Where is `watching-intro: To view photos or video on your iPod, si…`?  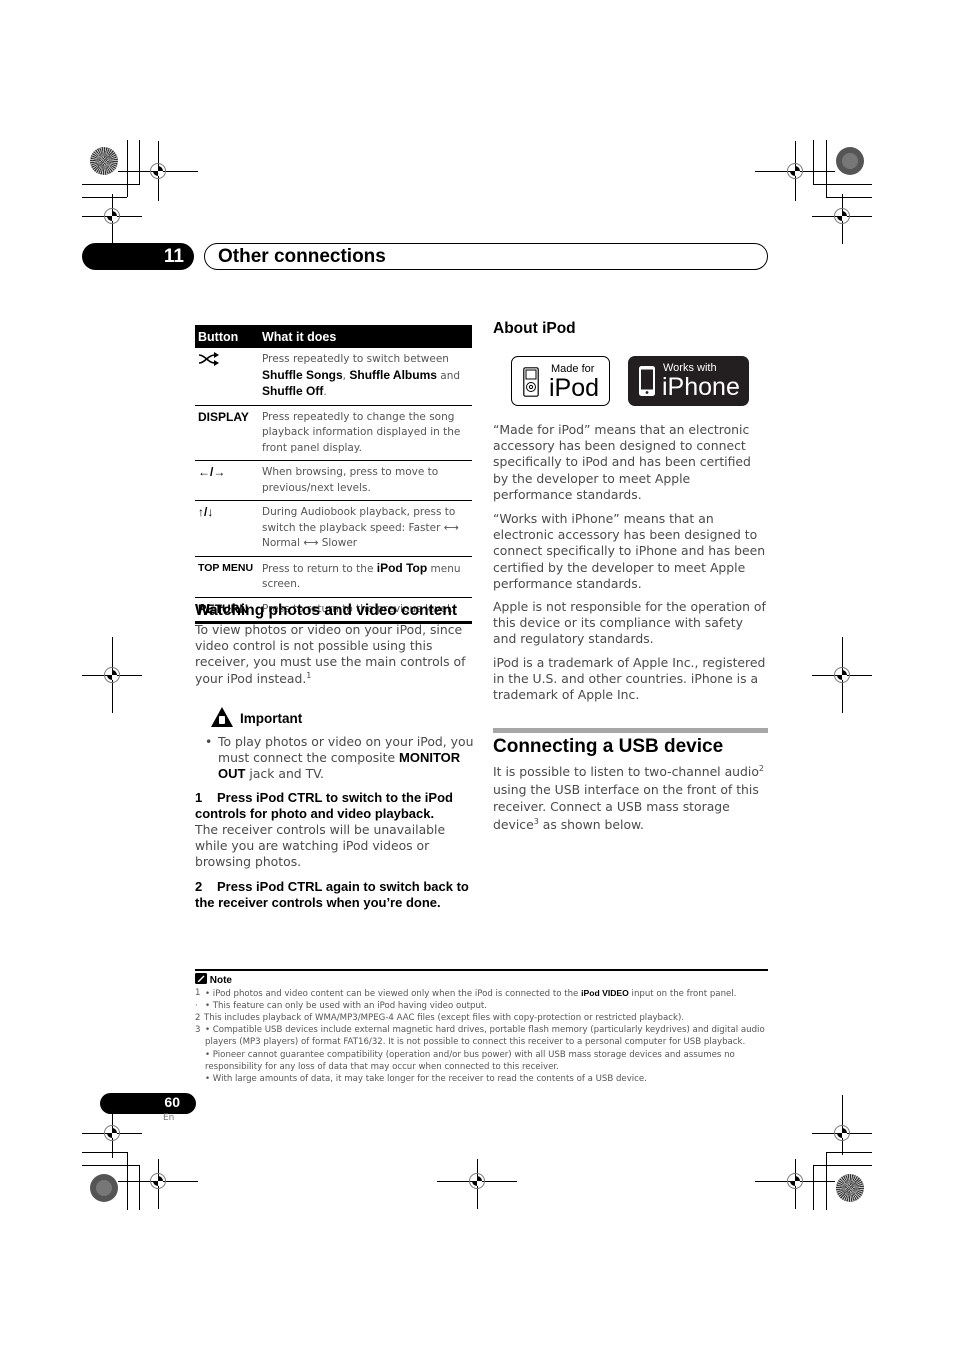 watching-intro: To view photos or video on your iPod, si… is located at coordinates (330, 654).